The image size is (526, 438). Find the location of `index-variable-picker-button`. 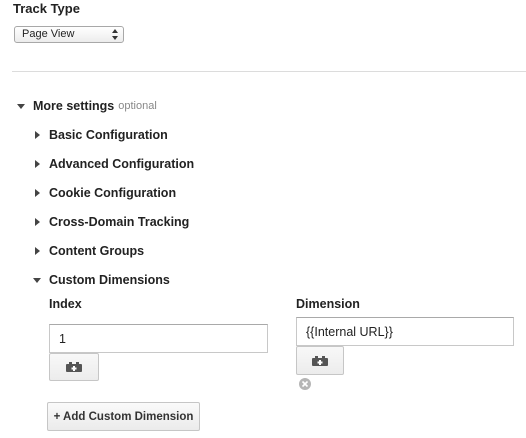

index-variable-picker-button is located at coordinates (74, 367).